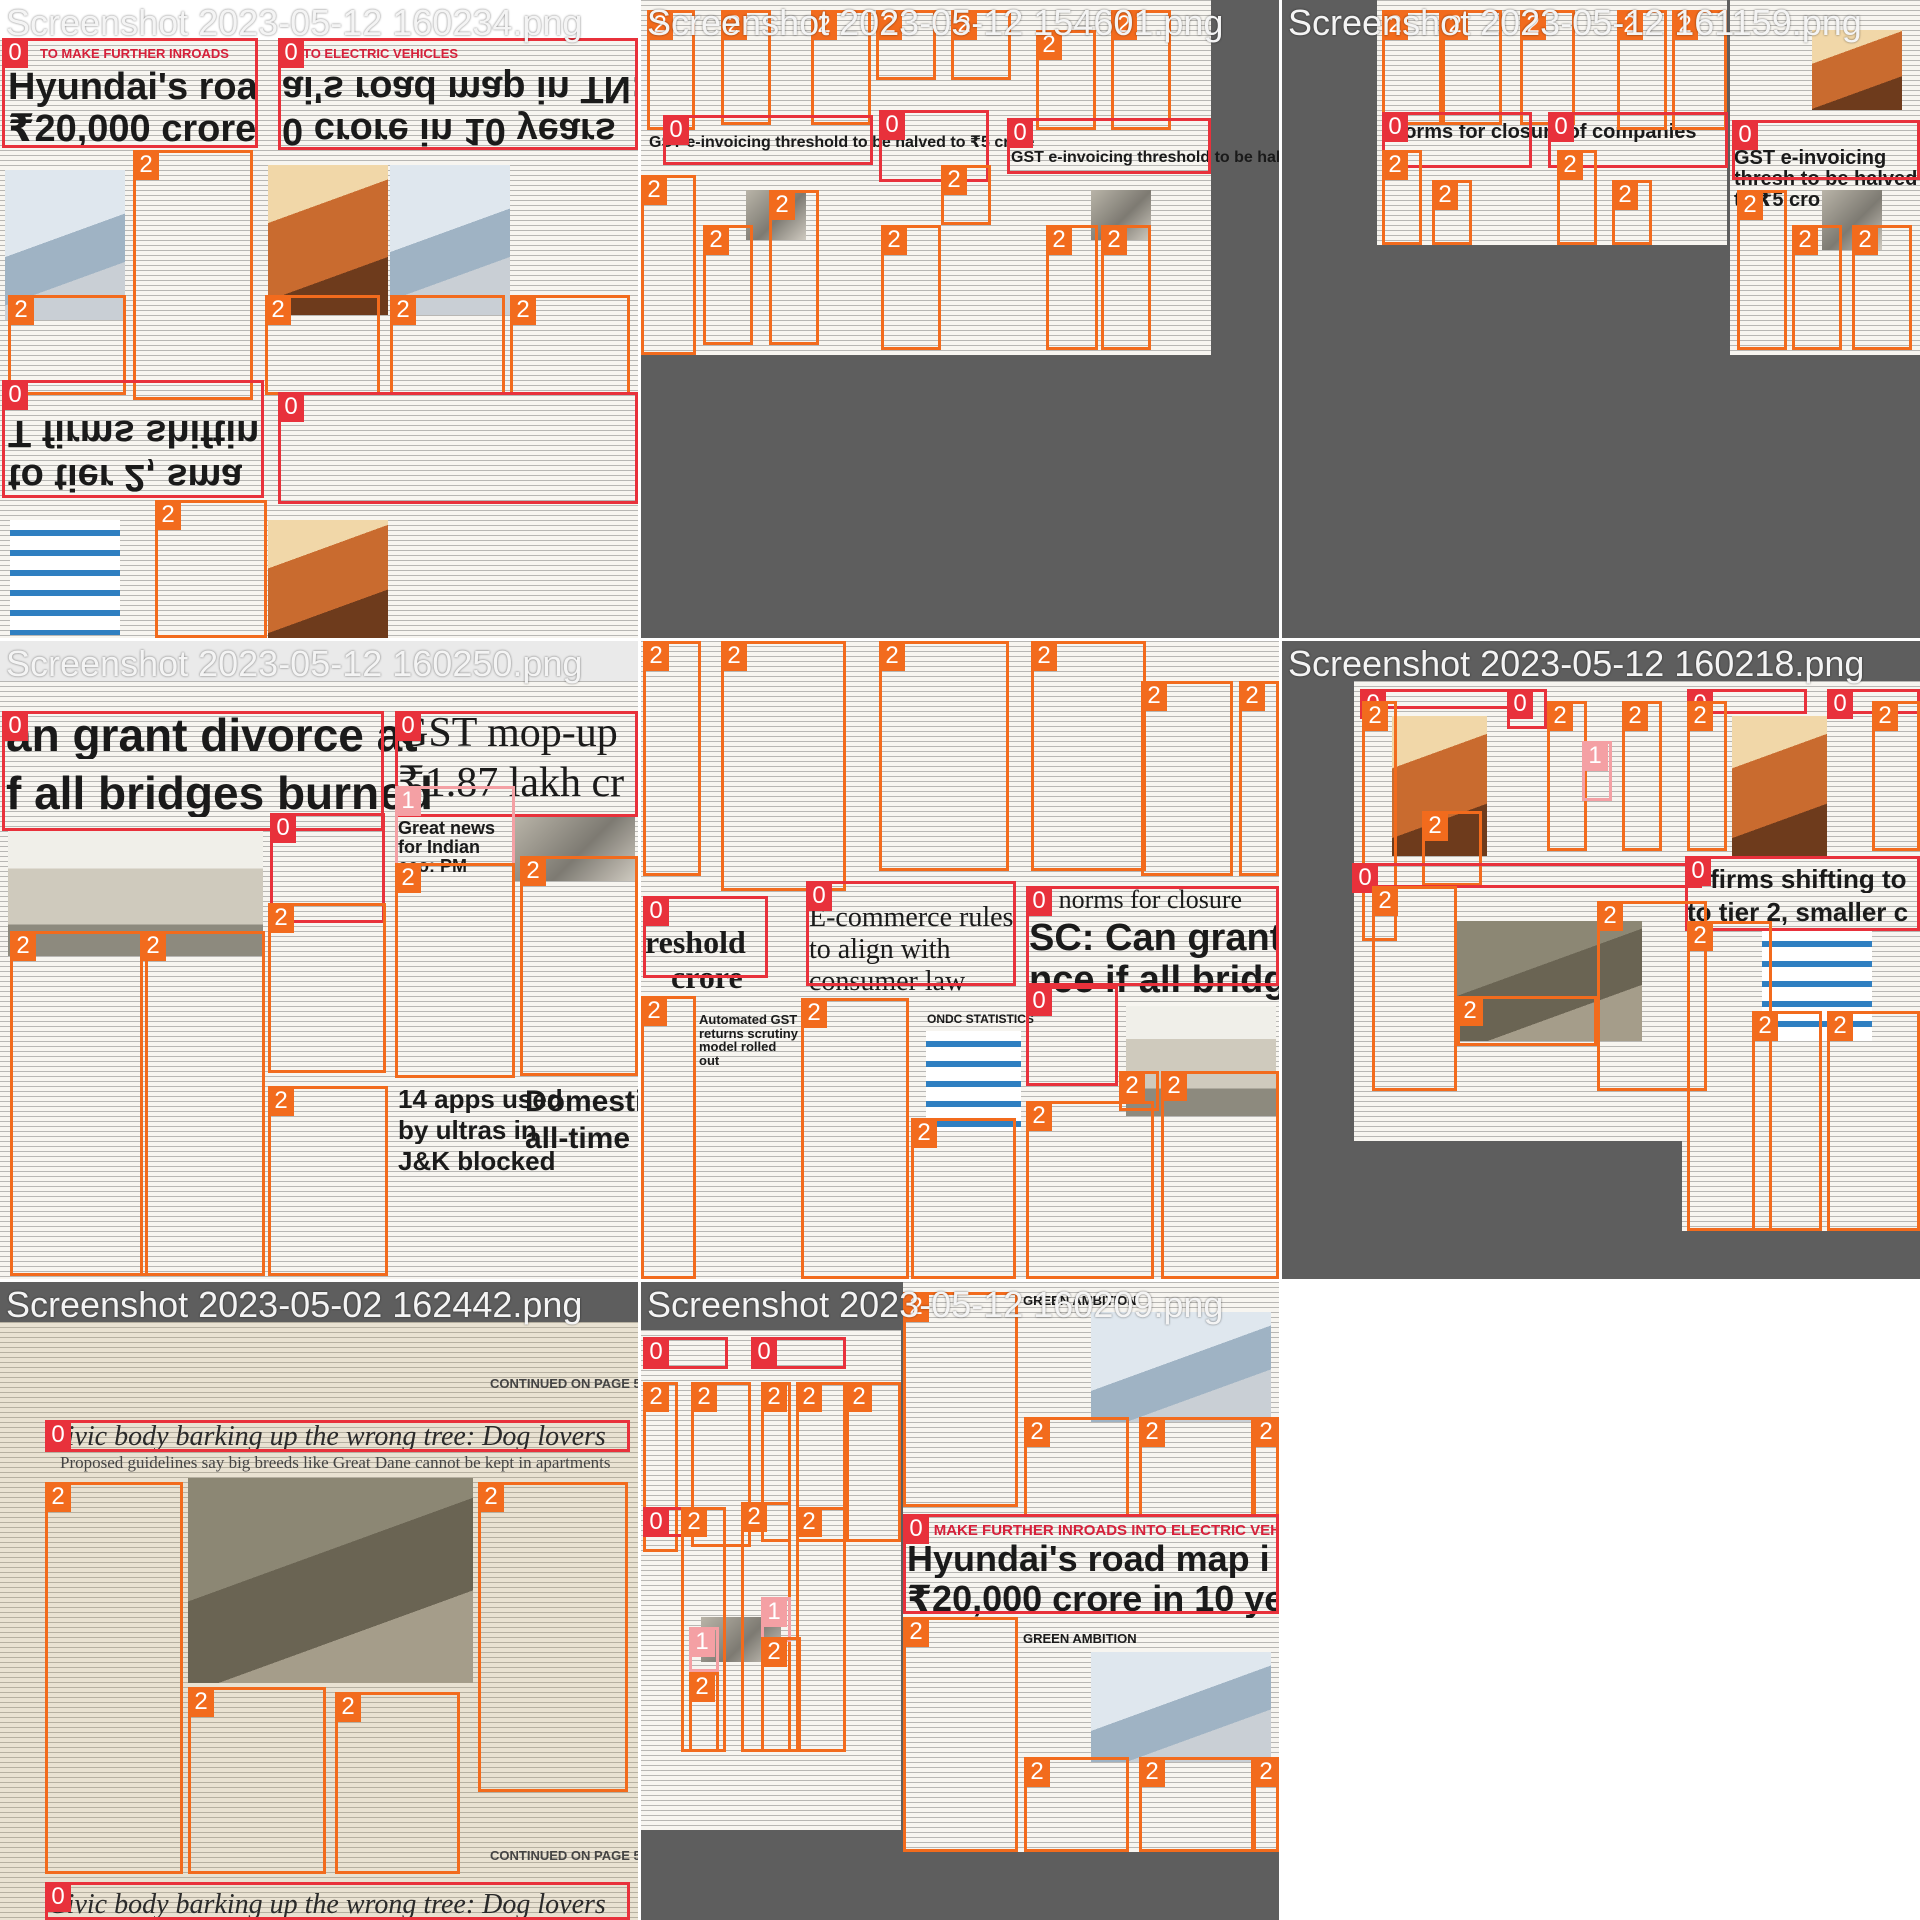 This screenshot has height=1920, width=1920. Describe the element at coordinates (294, 1304) in the screenshot. I see `tile-caption: Screenshot 2023-05-02 162442.png` at that location.